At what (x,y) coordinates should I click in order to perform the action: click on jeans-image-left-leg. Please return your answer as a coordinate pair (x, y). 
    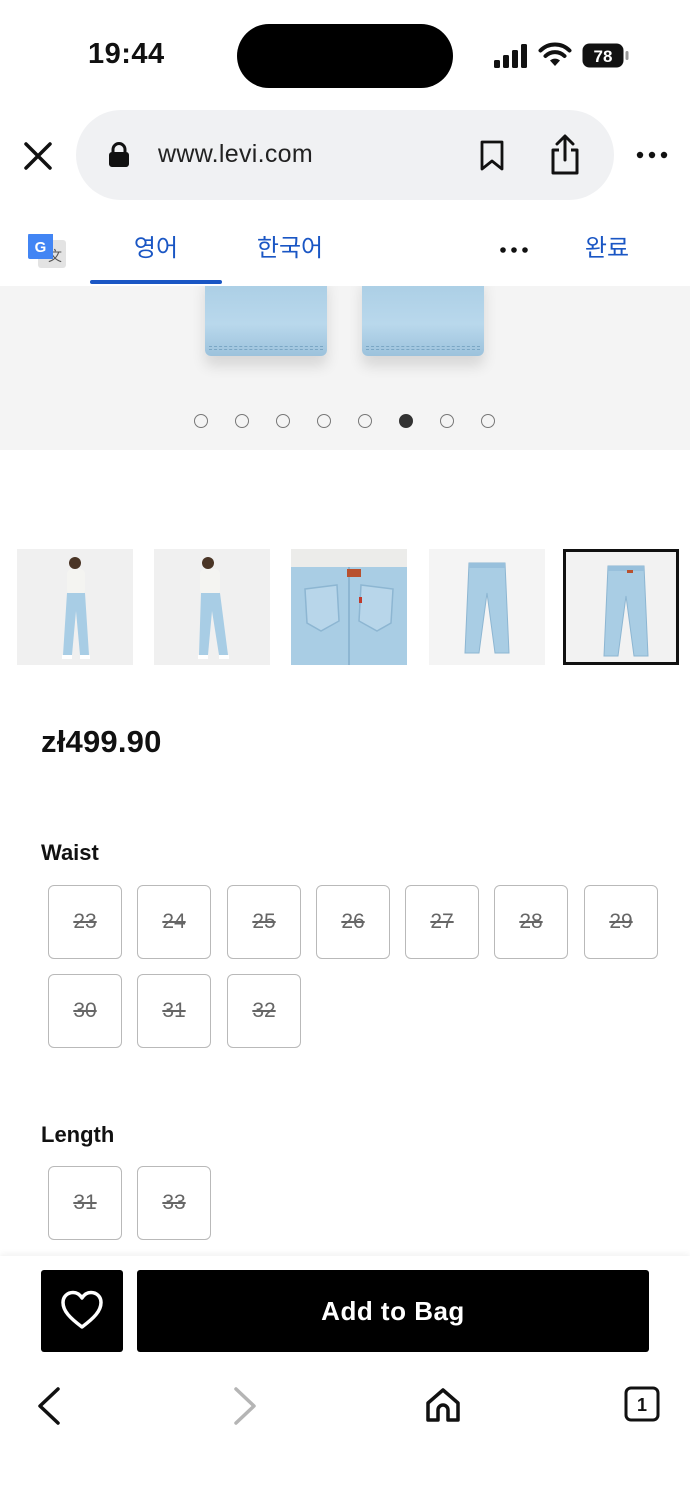
    Looking at the image, I should click on (266, 321).